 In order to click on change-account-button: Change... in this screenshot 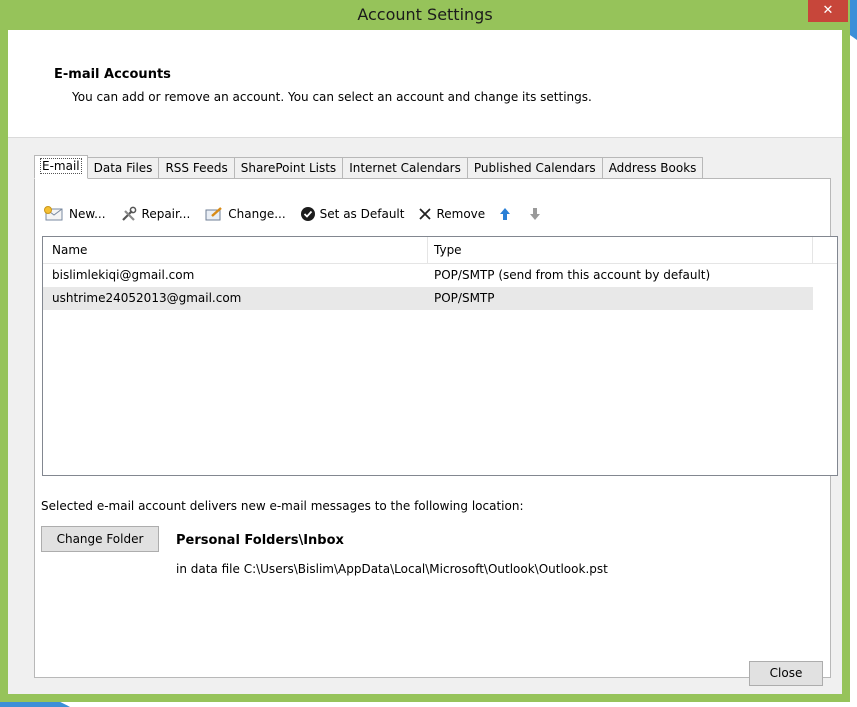, I will do `click(245, 214)`.